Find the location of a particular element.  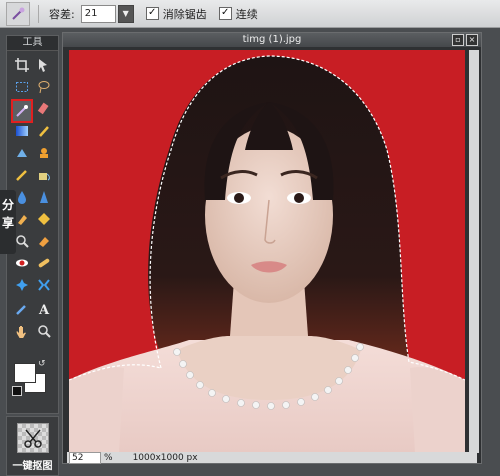

red-eye-tool-icon is located at coordinates (22, 263).